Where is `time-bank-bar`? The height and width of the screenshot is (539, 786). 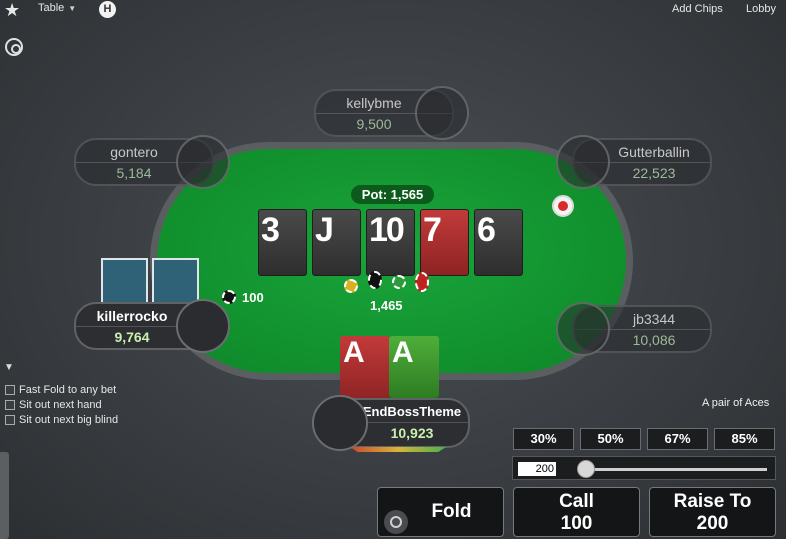 time-bank-bar is located at coordinates (398, 449).